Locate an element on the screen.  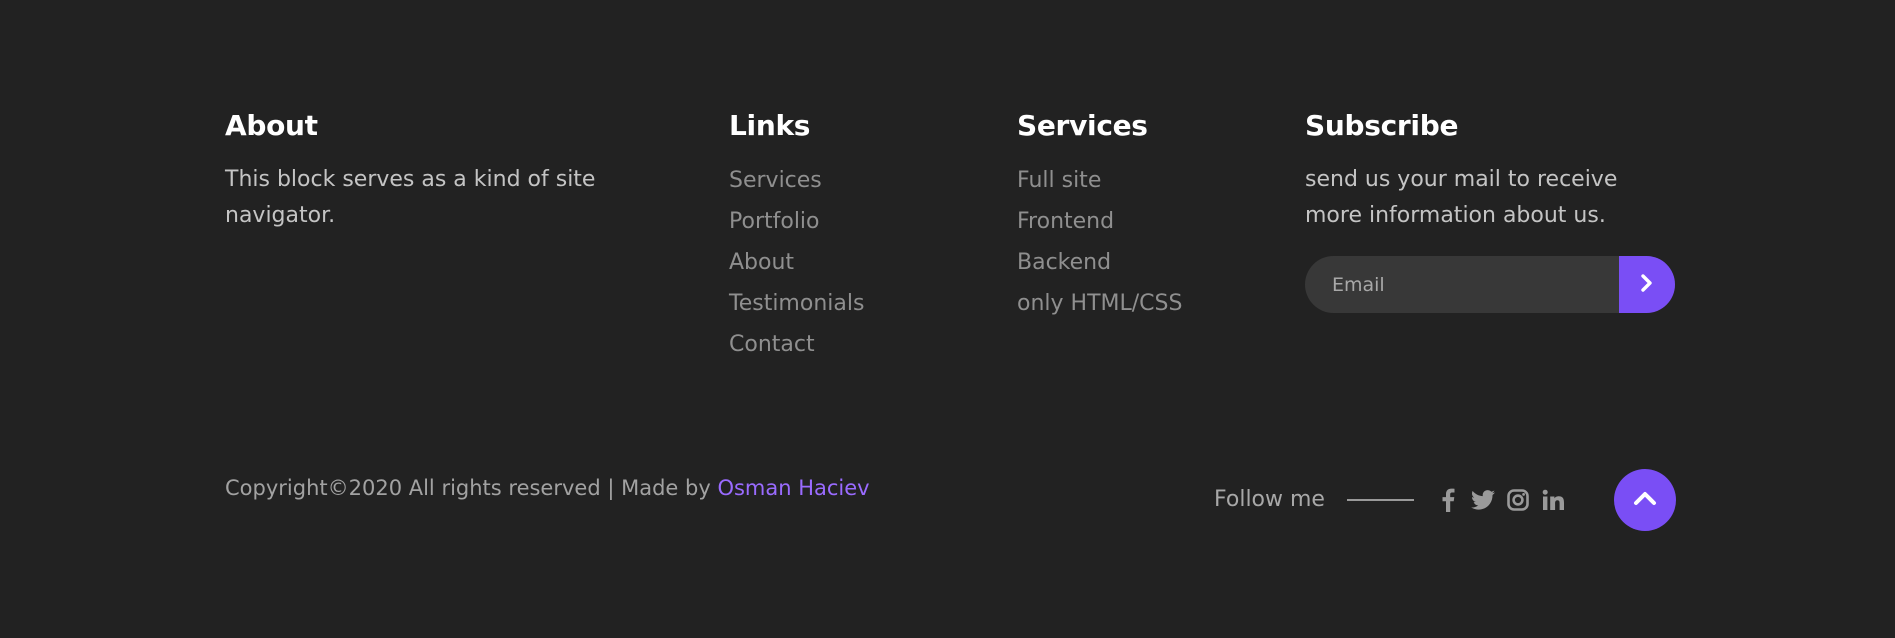
link-services: Services is located at coordinates (839, 180).